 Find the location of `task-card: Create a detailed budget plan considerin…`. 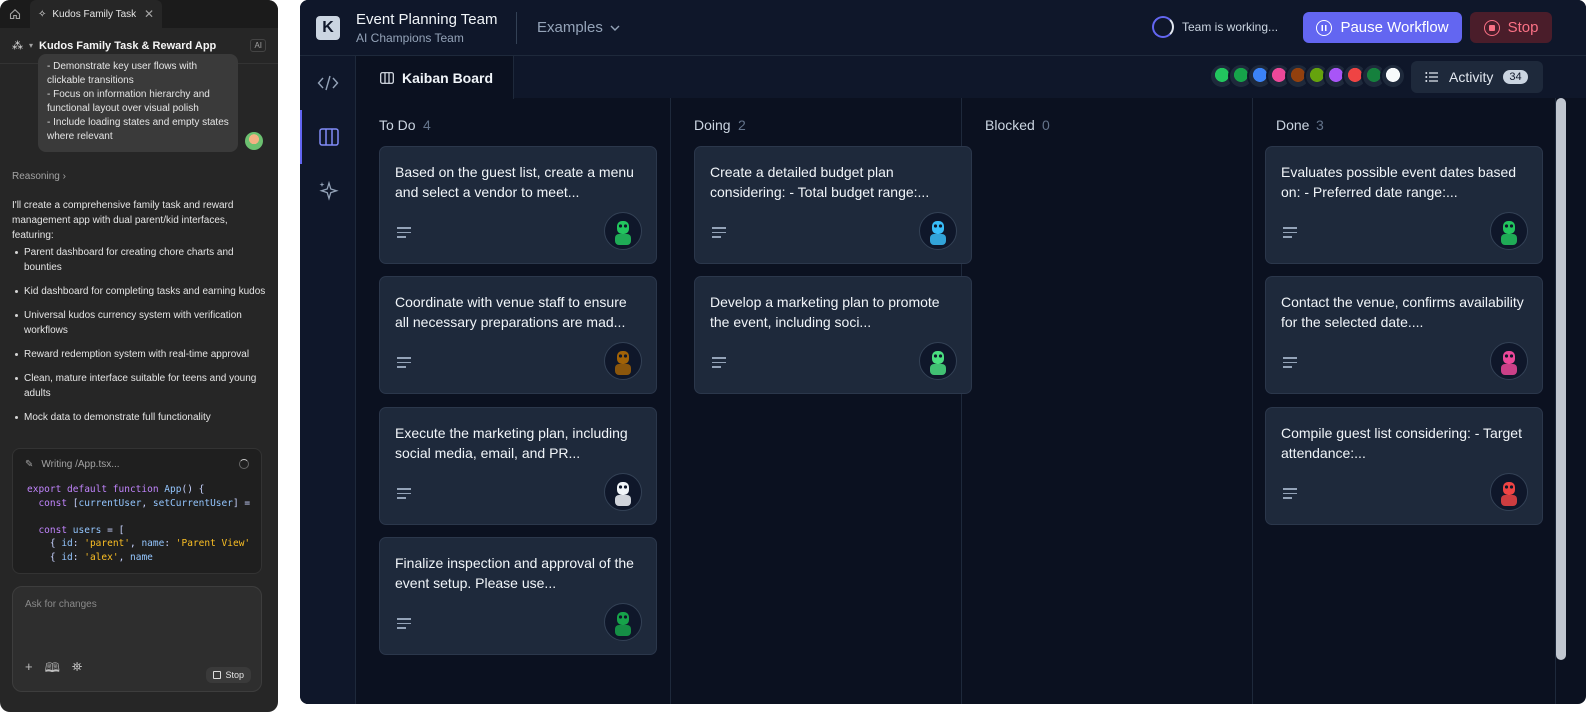

task-card: Create a detailed budget plan considerin… is located at coordinates (833, 205).